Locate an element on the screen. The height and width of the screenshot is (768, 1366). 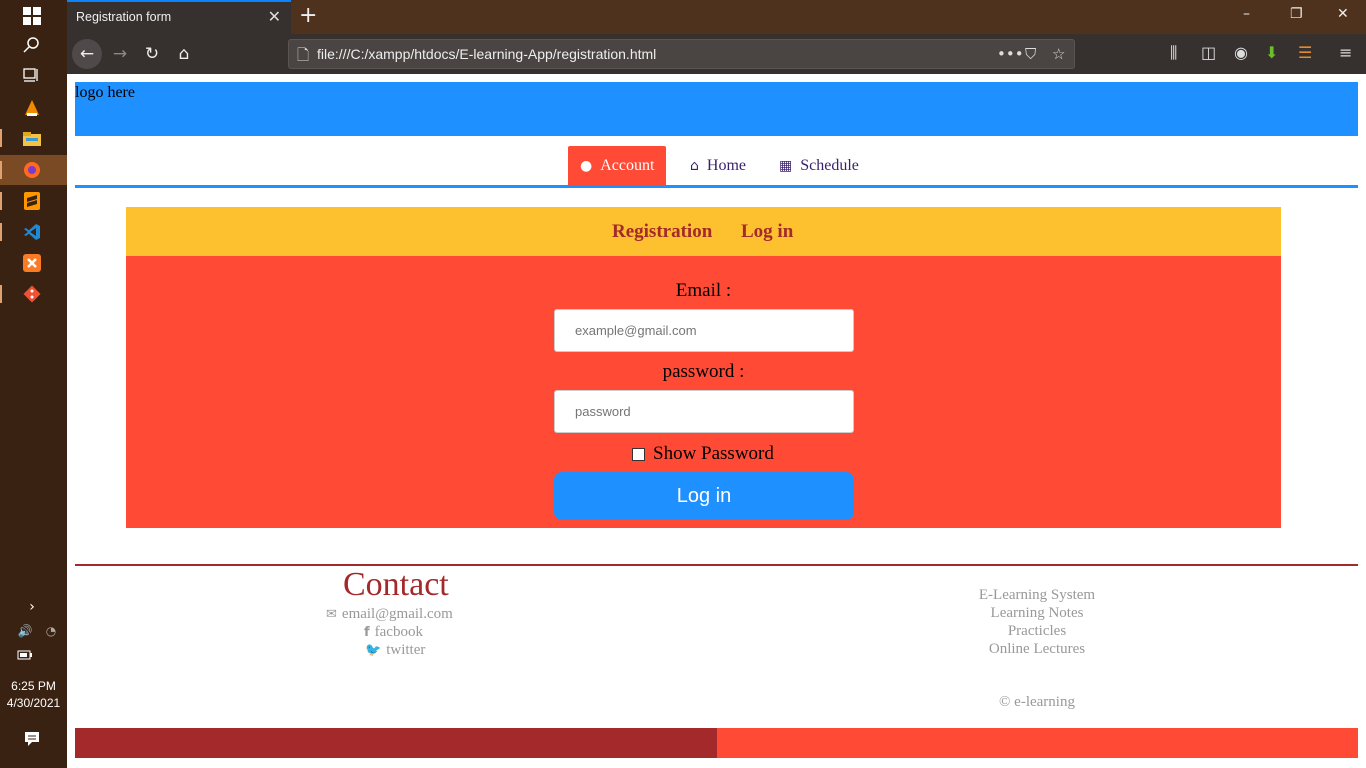
vlc-icon is located at coordinates (32, 108).